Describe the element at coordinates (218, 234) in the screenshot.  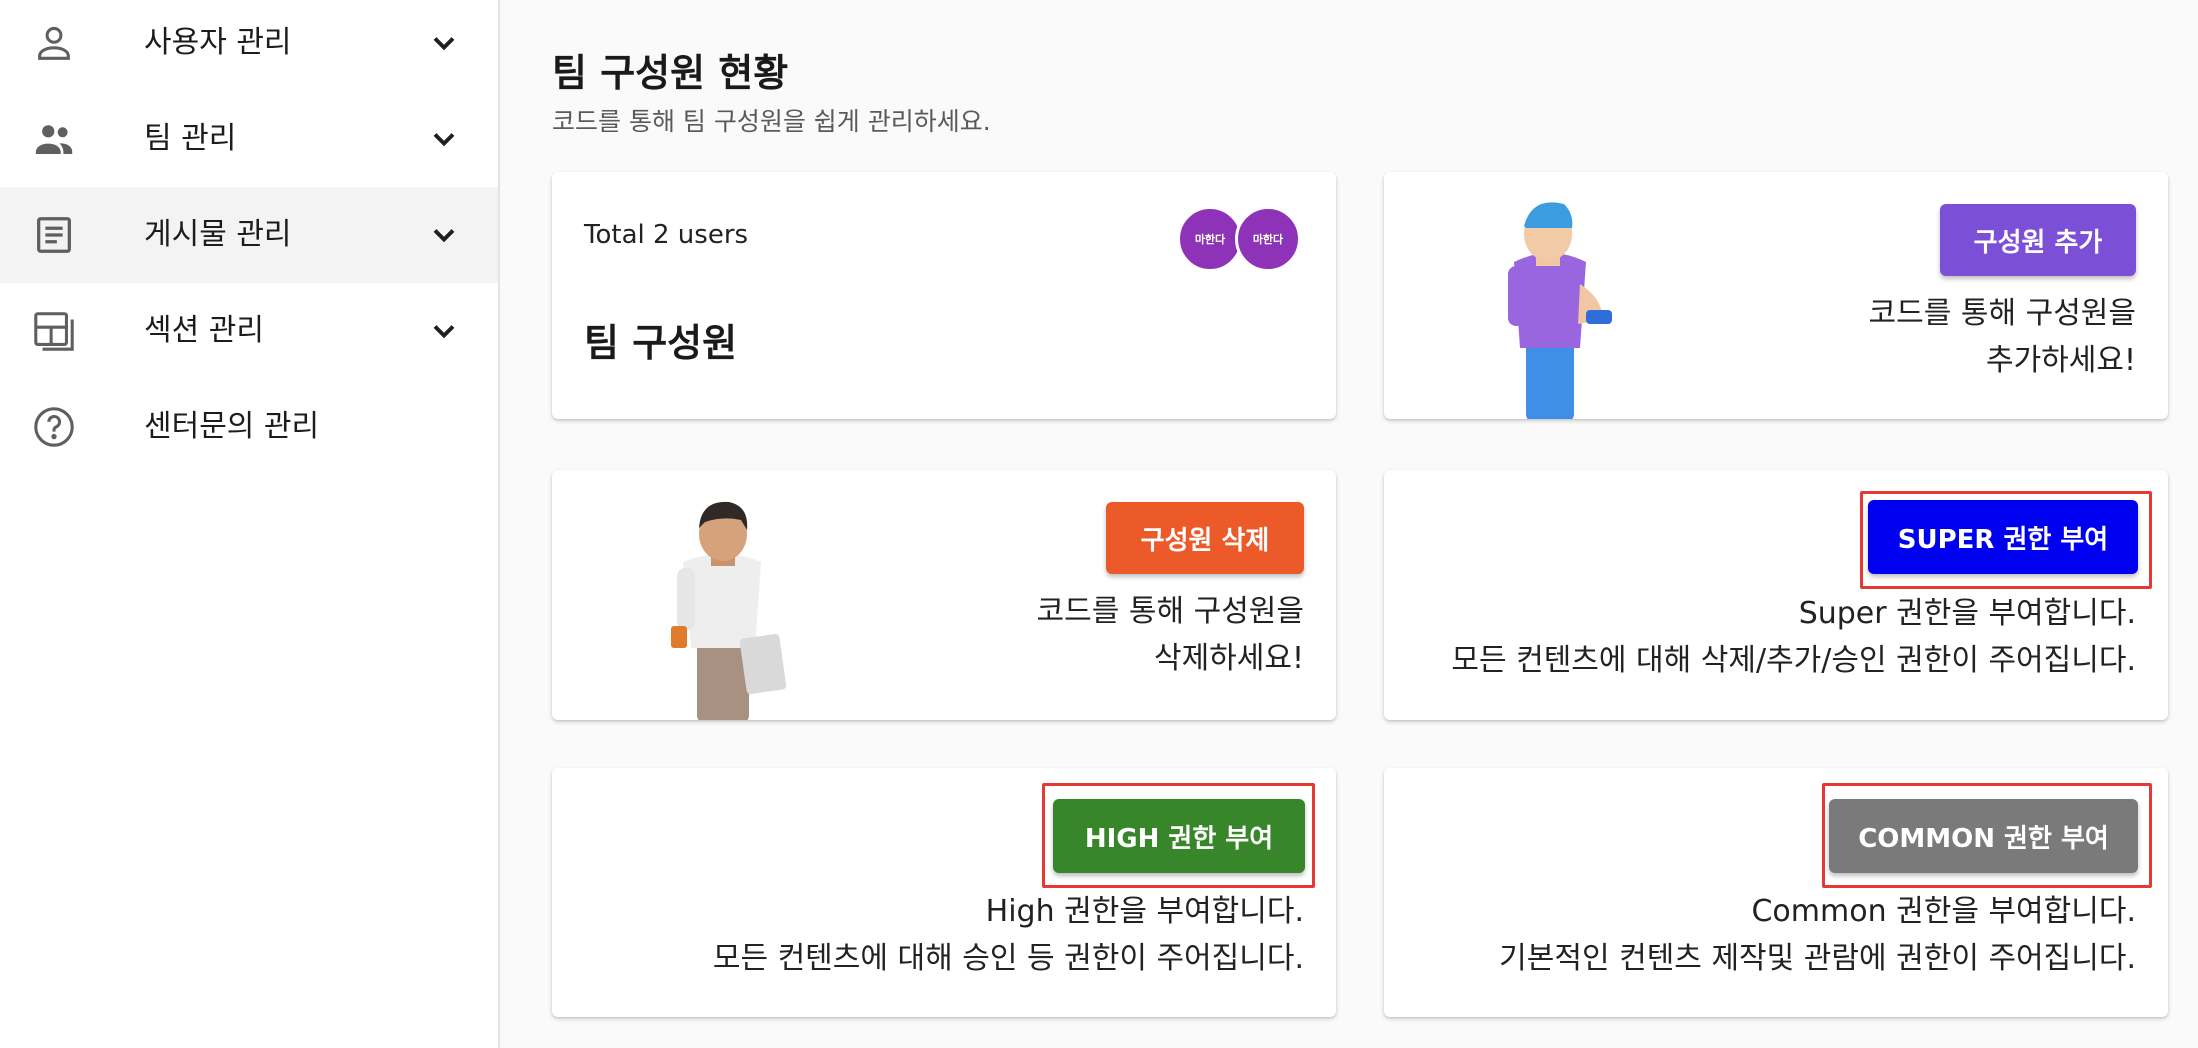
I see `sidebar-item-label: 게시물 관리` at that location.